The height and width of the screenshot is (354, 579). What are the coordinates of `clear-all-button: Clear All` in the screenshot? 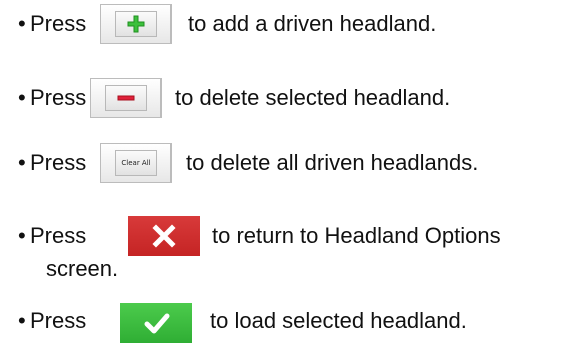 It's located at (136, 163).